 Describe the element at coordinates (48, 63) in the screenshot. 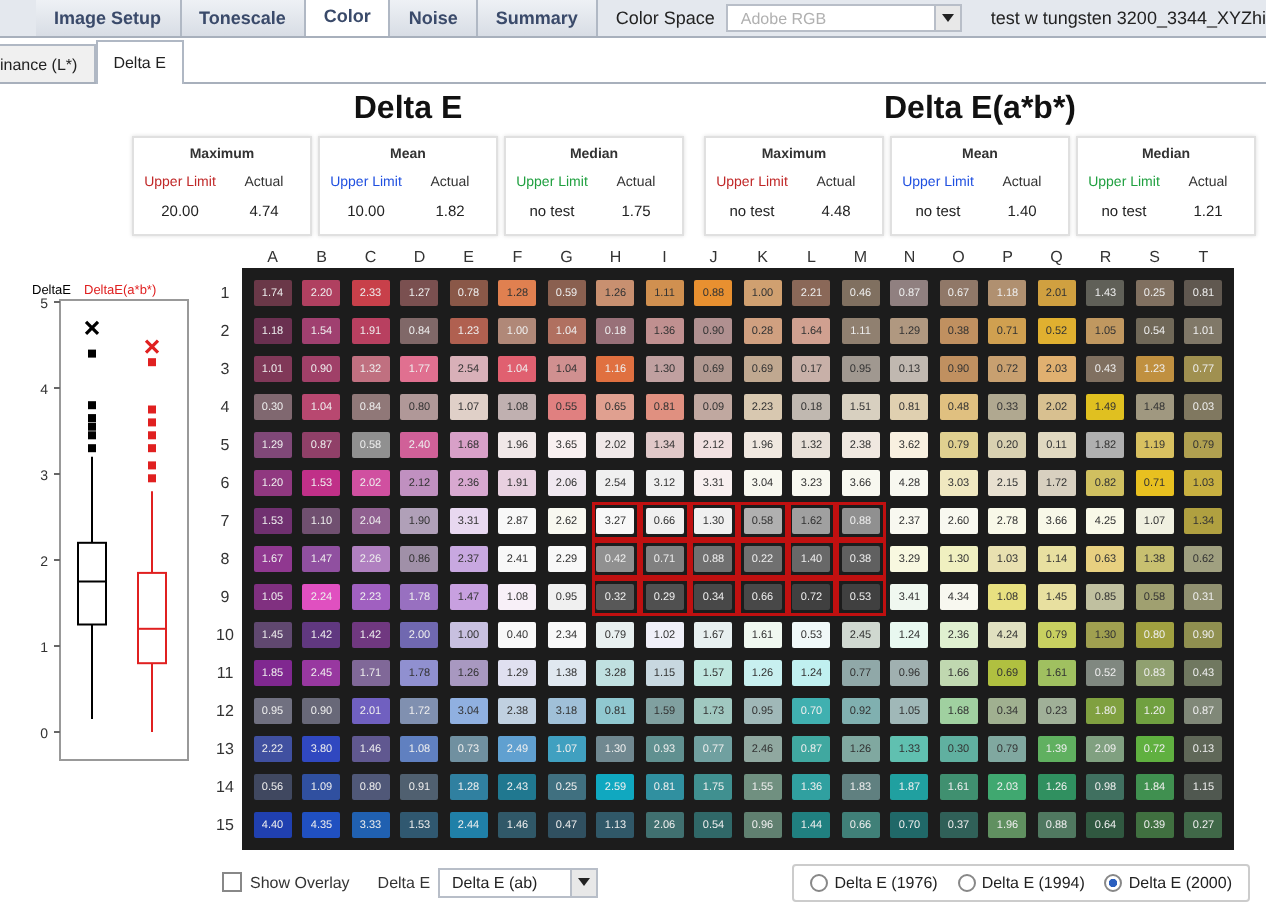

I see `sub-tab: inance (L*)` at that location.